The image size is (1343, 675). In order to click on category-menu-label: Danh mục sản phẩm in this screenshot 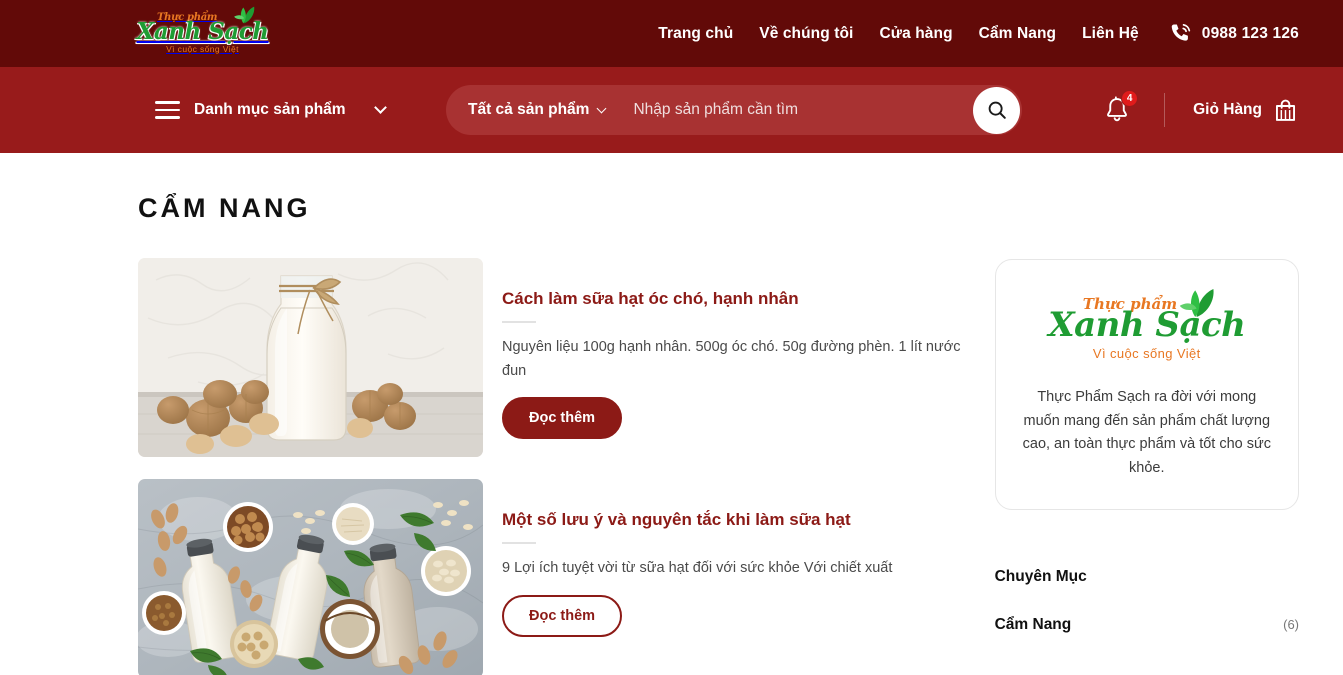, I will do `click(270, 109)`.